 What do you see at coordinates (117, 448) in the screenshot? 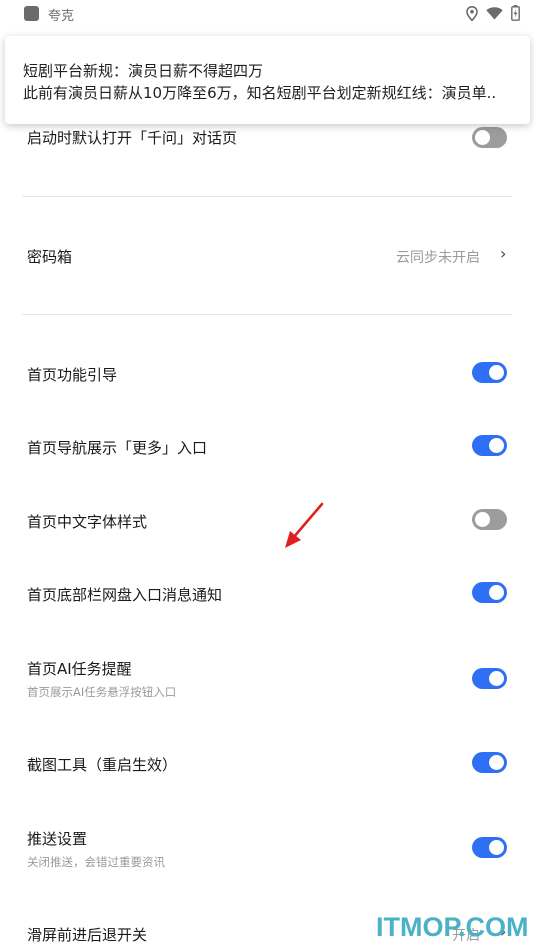
I see `setting-label: 首页导航展示「更多」入口` at bounding box center [117, 448].